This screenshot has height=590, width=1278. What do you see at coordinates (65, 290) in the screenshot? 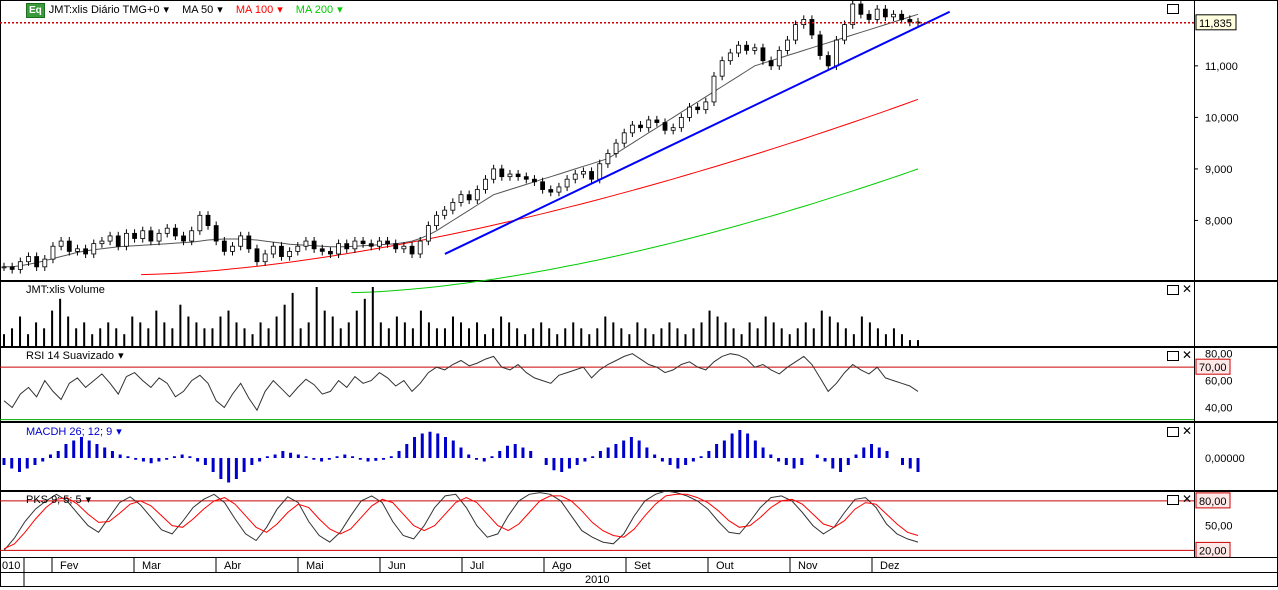
I see `volume-label: JMT:xlis Volume` at bounding box center [65, 290].